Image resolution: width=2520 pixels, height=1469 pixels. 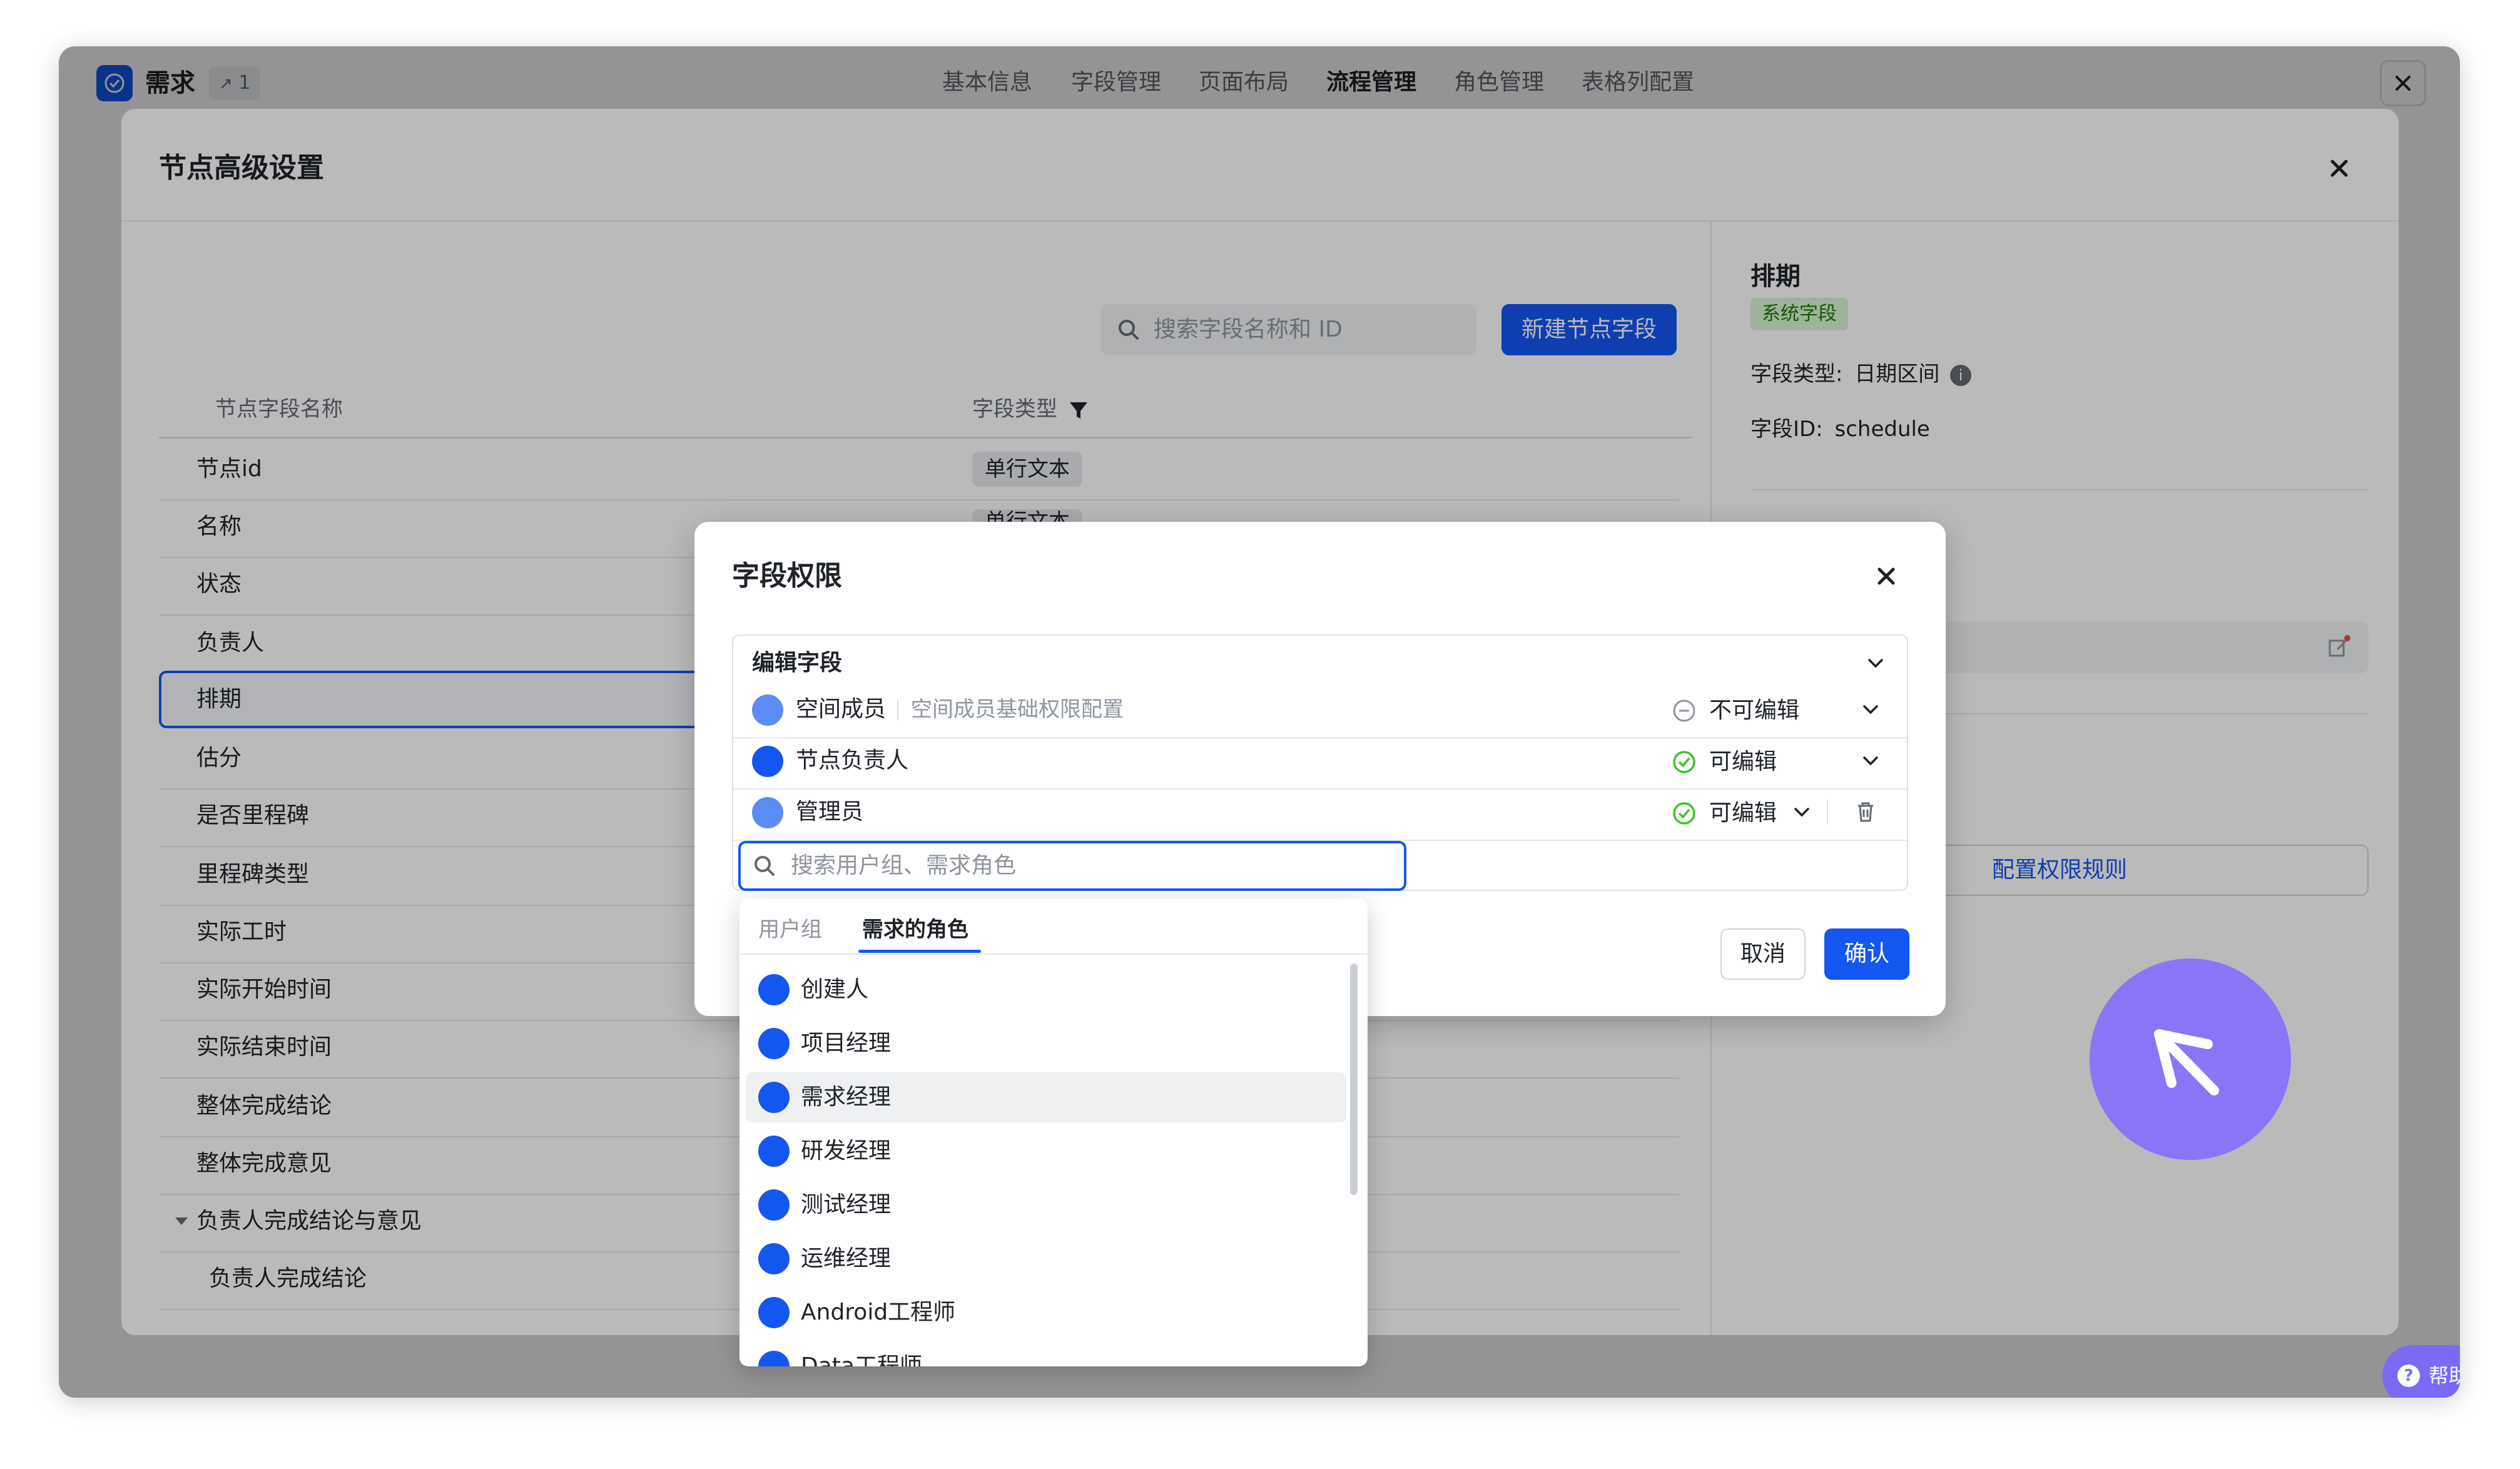 What do you see at coordinates (2408, 1376) in the screenshot?
I see `question-icon: ?` at bounding box center [2408, 1376].